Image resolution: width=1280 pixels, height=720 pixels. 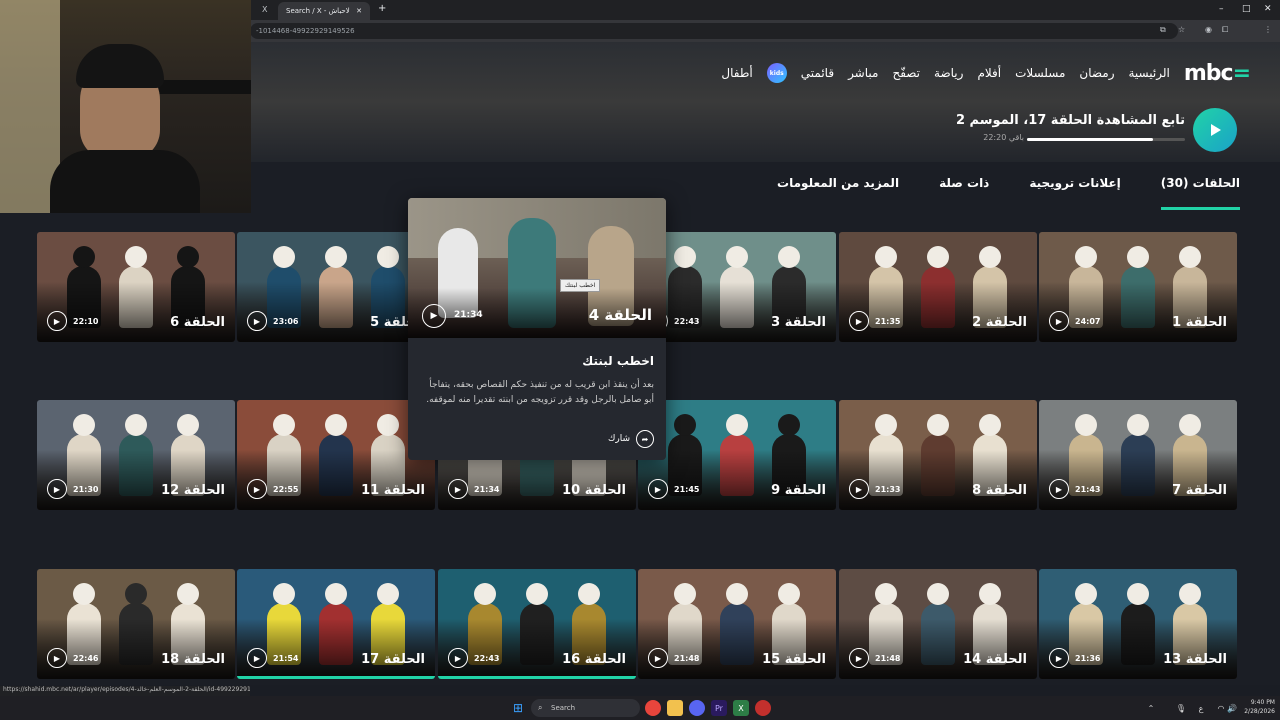 What do you see at coordinates (1246, 9) in the screenshot?
I see `maximize-button: □` at bounding box center [1246, 9].